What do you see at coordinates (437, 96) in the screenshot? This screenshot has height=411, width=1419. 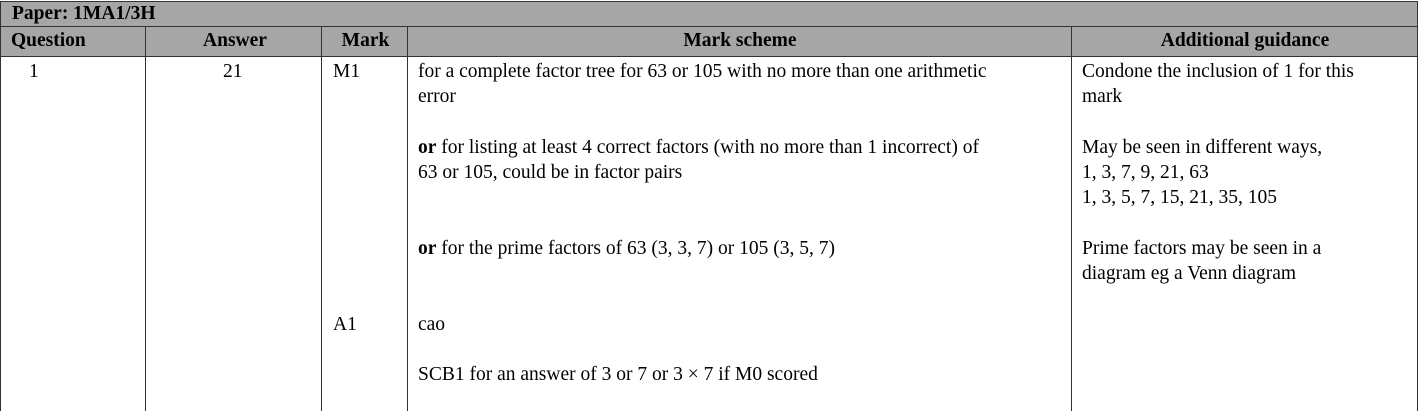 I see `scheme-line: error` at bounding box center [437, 96].